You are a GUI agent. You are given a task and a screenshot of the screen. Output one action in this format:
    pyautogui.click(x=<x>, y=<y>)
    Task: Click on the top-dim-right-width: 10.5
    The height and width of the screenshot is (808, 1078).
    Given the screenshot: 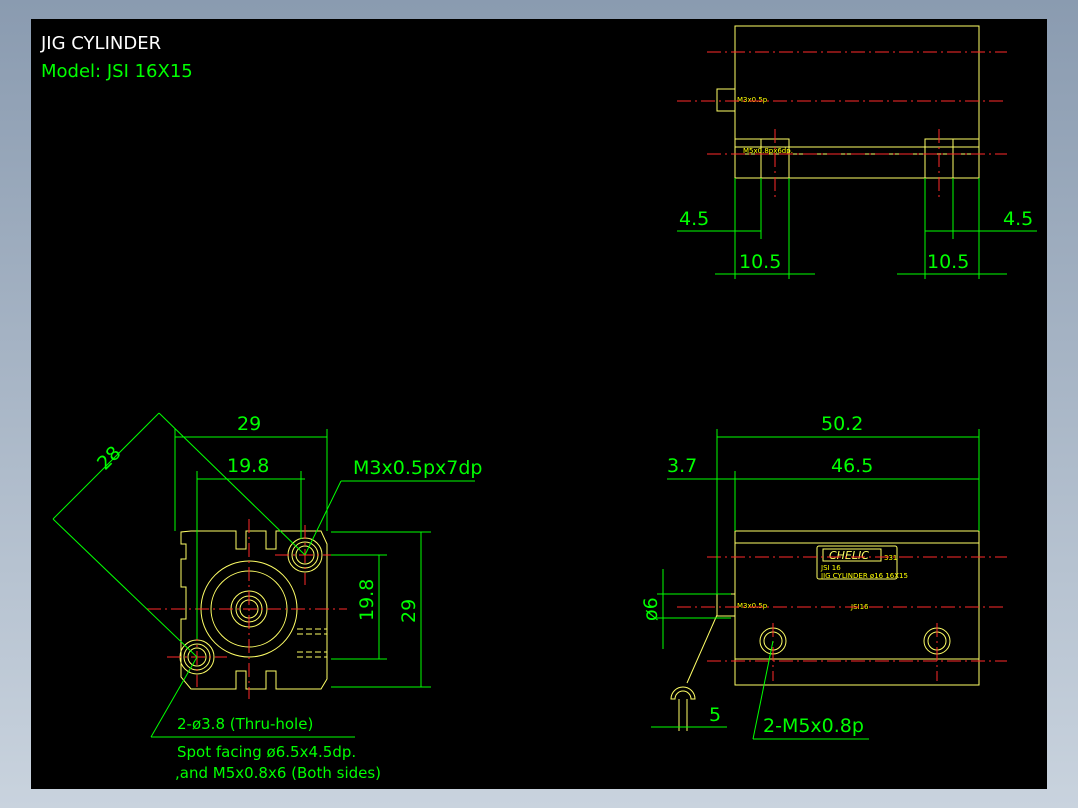 What is the action you would take?
    pyautogui.click(x=948, y=262)
    